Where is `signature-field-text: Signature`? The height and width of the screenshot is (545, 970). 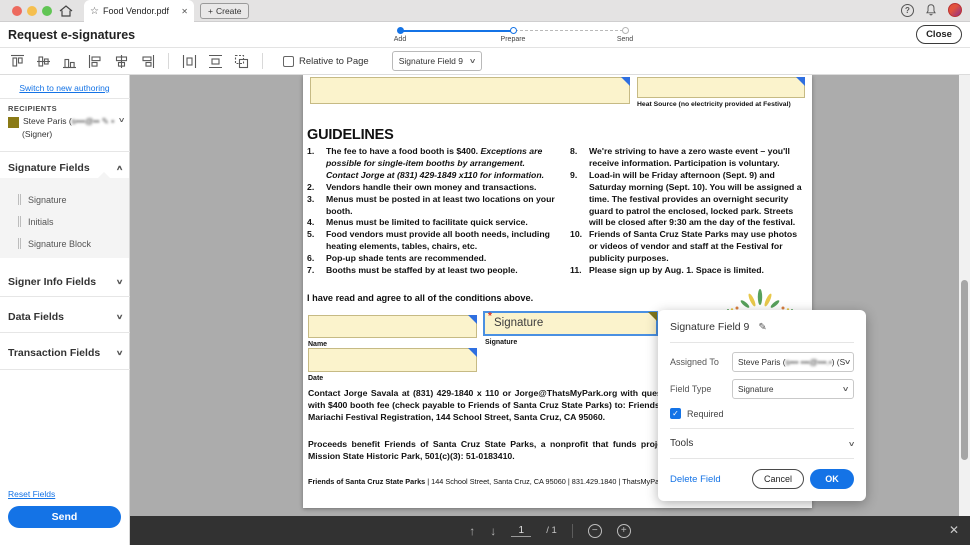 signature-field-text: Signature is located at coordinates (519, 323).